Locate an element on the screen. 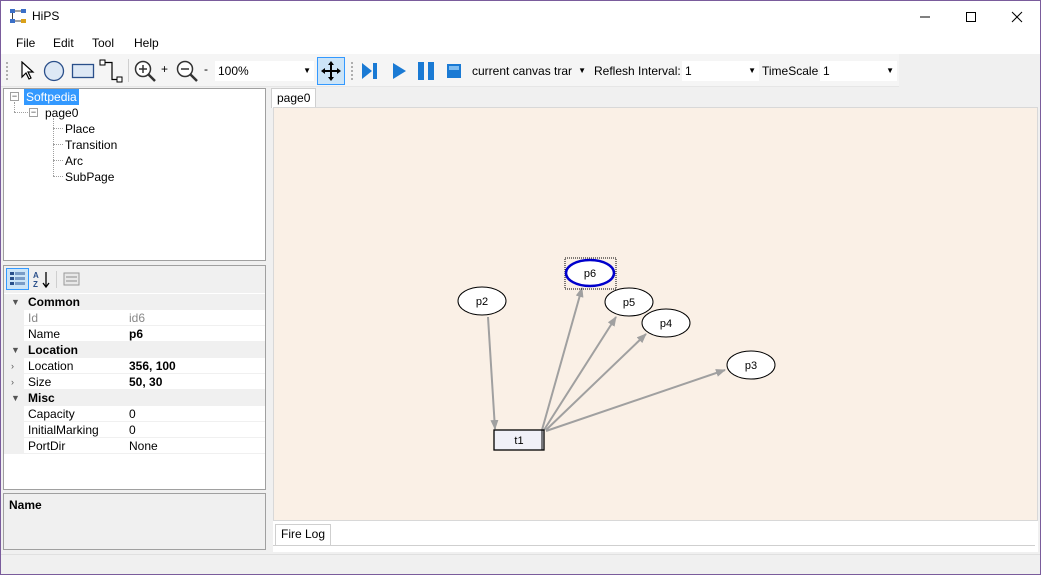  tab-page0: page0 is located at coordinates (294, 98).